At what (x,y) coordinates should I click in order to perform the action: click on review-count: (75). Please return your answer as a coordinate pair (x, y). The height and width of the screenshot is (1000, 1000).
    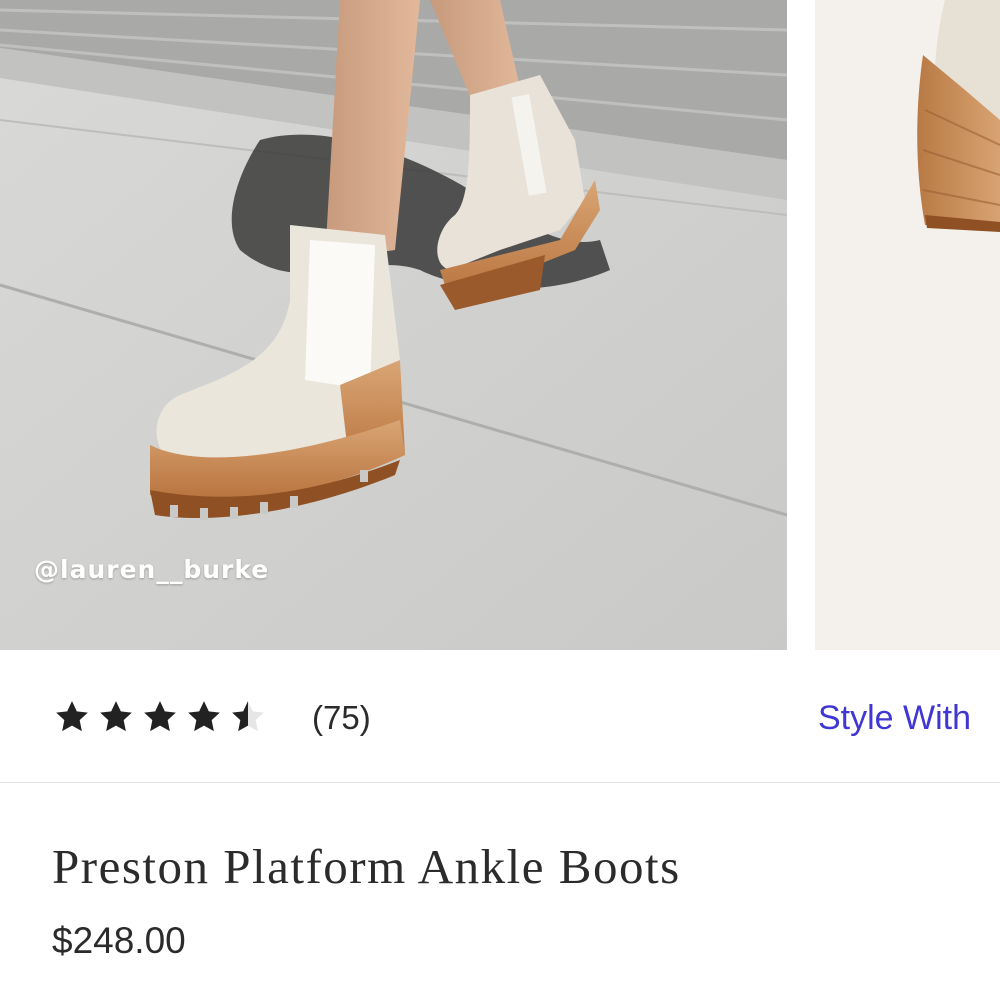
    Looking at the image, I should click on (341, 718).